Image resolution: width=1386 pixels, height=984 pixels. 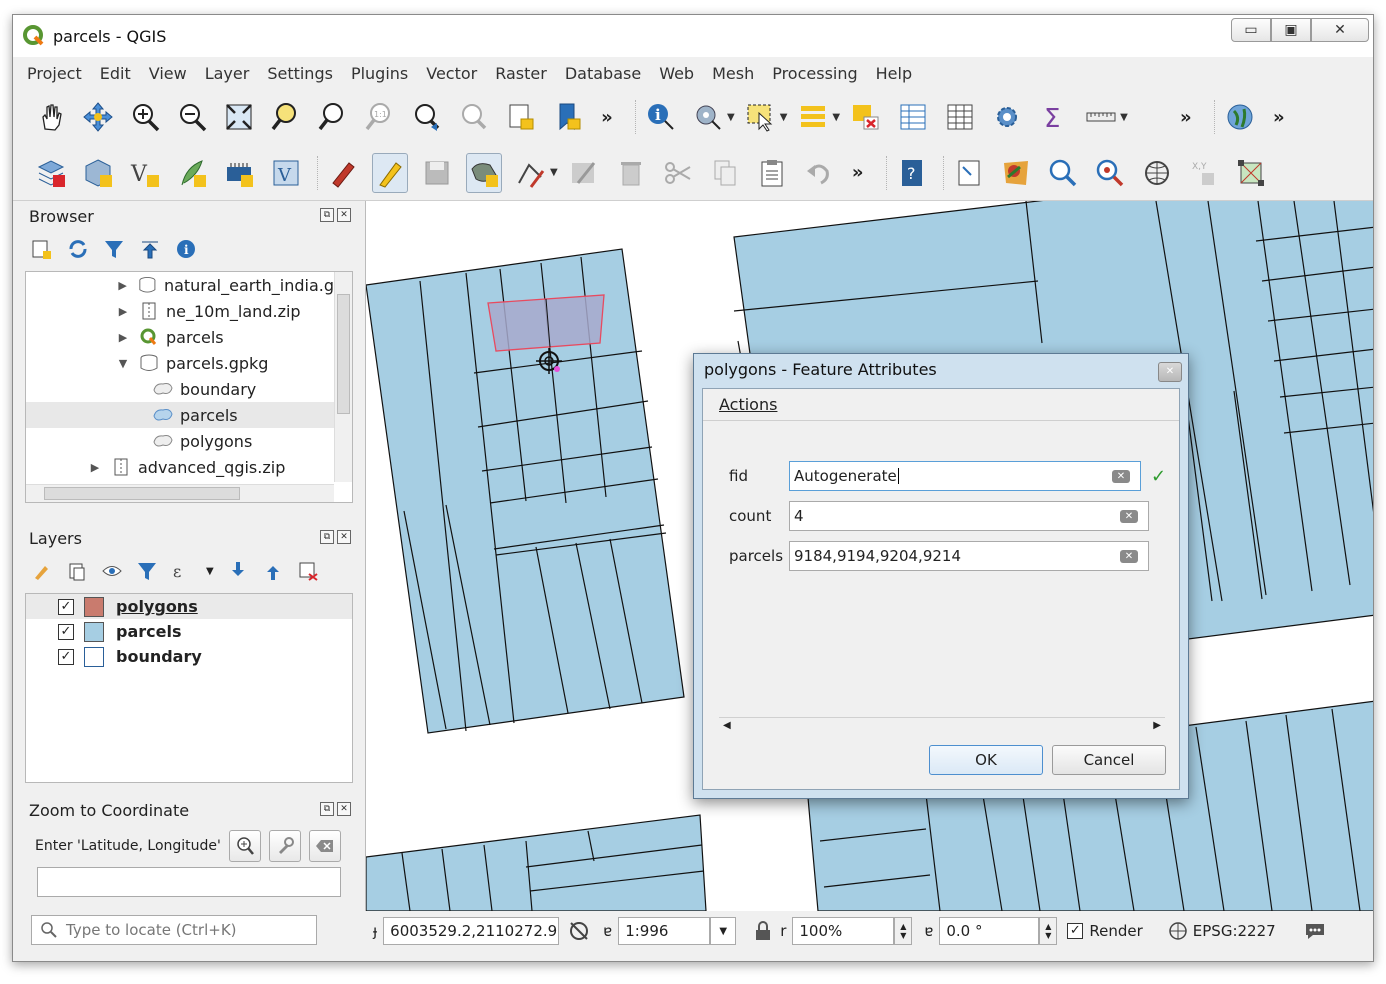 What do you see at coordinates (661, 117) in the screenshot?
I see `identify-button: i` at bounding box center [661, 117].